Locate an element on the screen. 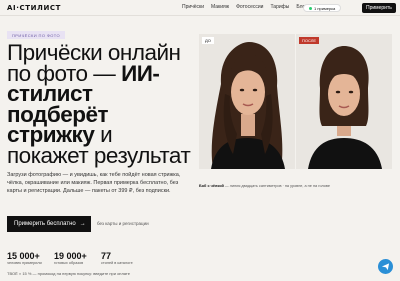 The width and height of the screenshot is (400, 281). stat-users: 15 000+ человек примерили is located at coordinates (30, 258).